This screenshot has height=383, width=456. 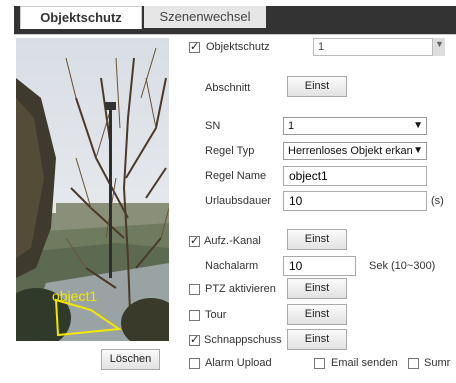 What do you see at coordinates (194, 315) in the screenshot?
I see `tour-checkbox` at bounding box center [194, 315].